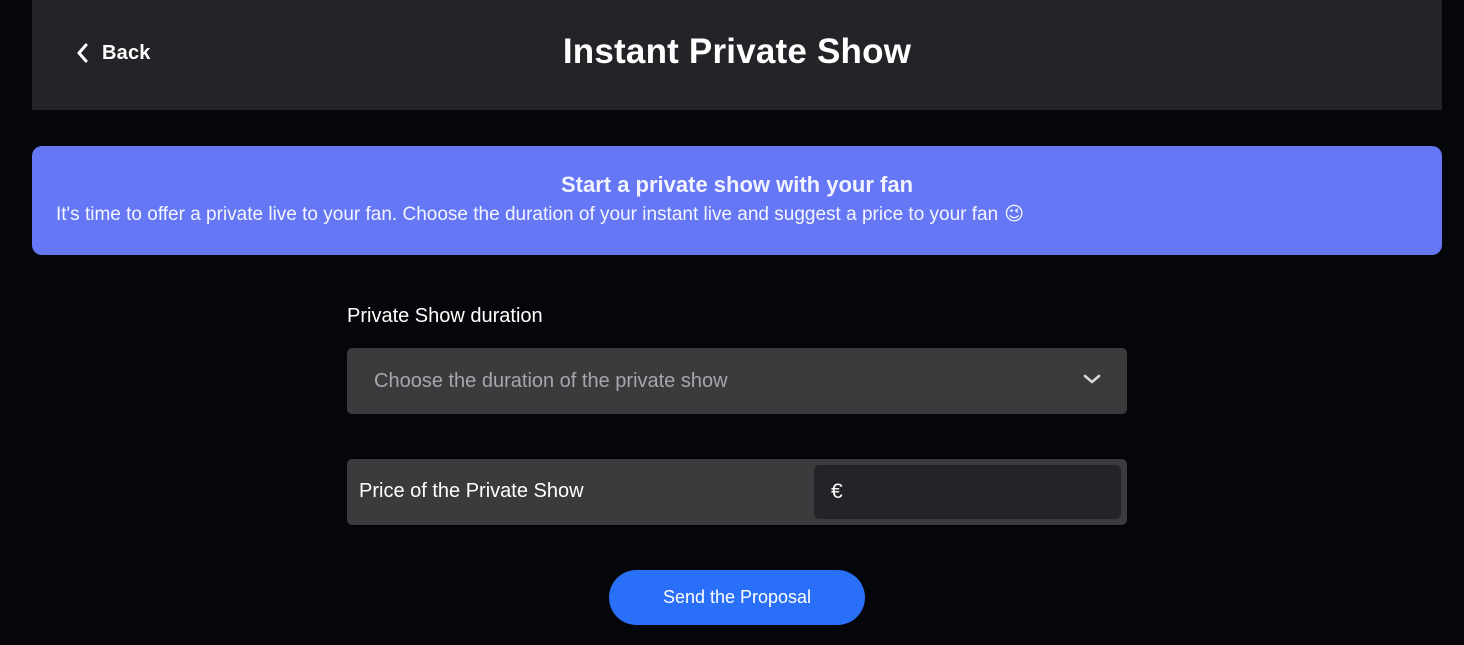 The width and height of the screenshot is (1464, 645). I want to click on duration-select: Choose the duration of the private show, so click(737, 381).